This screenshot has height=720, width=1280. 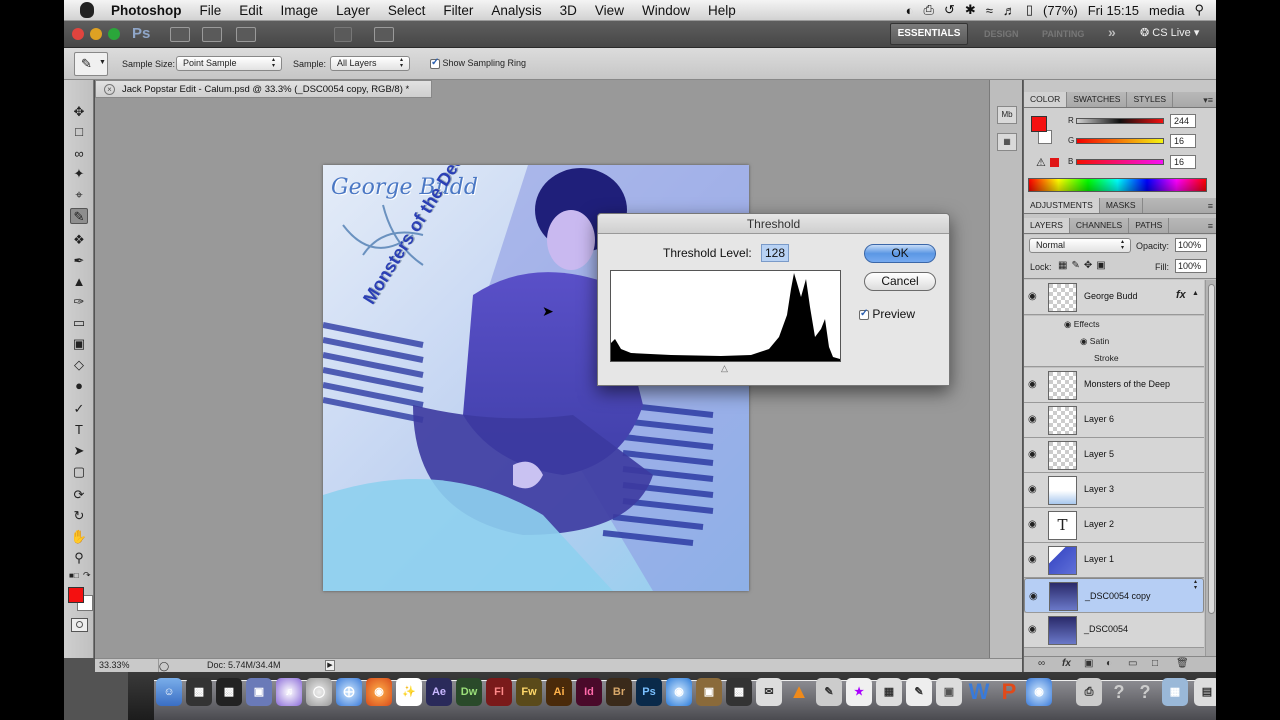 I want to click on lock-icons: ▦✎✥▣, so click(x=1084, y=265).